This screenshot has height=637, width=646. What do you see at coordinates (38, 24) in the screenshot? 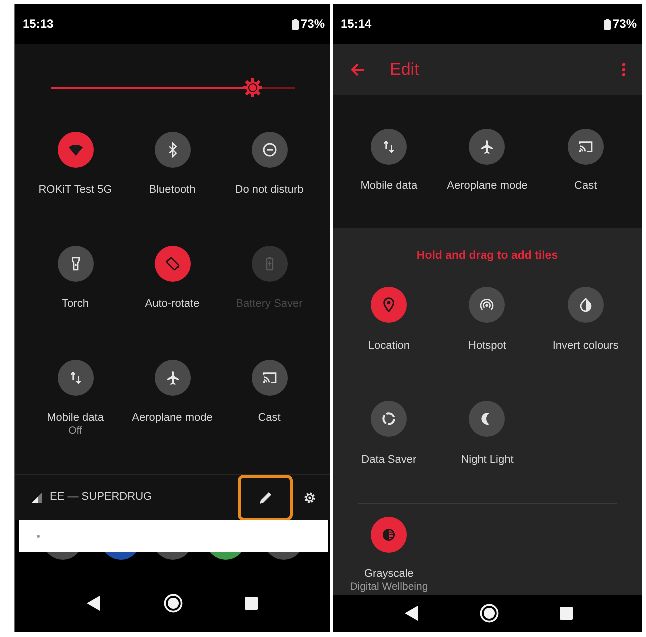
I see `clock-time: 15:13` at bounding box center [38, 24].